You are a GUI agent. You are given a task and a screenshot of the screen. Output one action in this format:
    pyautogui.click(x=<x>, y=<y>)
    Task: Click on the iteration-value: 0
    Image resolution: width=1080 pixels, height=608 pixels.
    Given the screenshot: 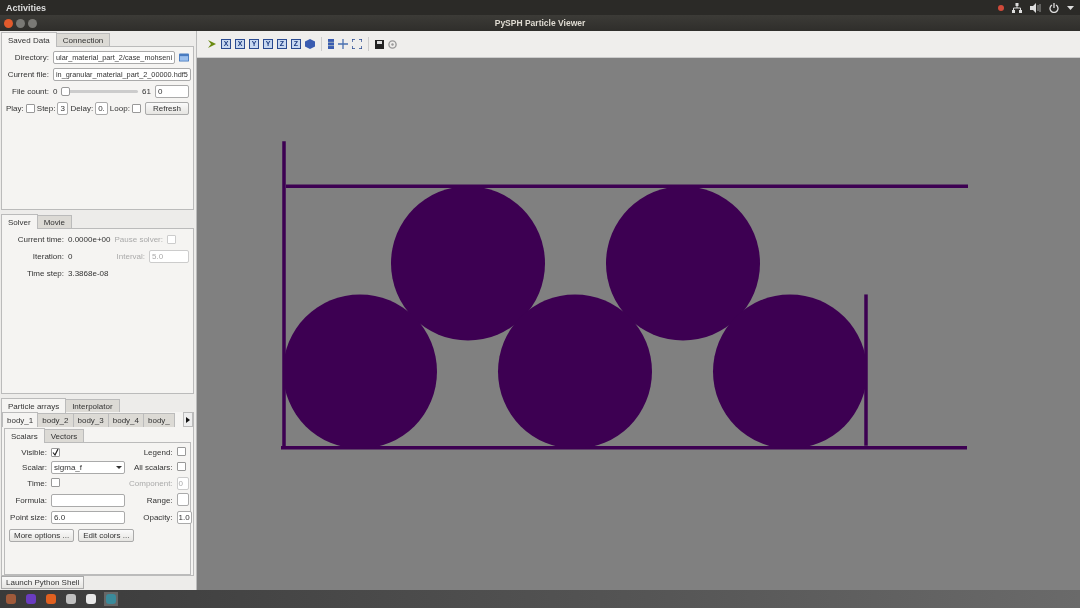 What is the action you would take?
    pyautogui.click(x=70, y=256)
    